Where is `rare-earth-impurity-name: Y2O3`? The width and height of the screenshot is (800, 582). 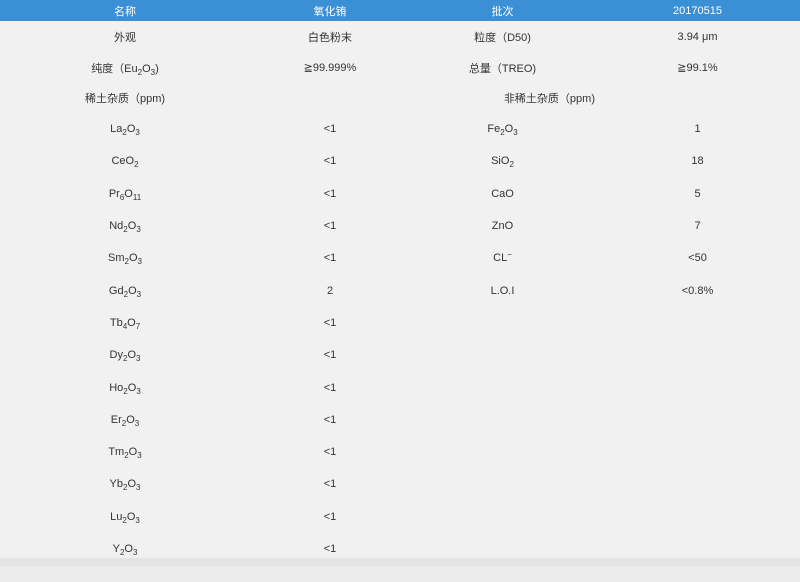
rare-earth-impurity-name: Y2O3 is located at coordinates (125, 550).